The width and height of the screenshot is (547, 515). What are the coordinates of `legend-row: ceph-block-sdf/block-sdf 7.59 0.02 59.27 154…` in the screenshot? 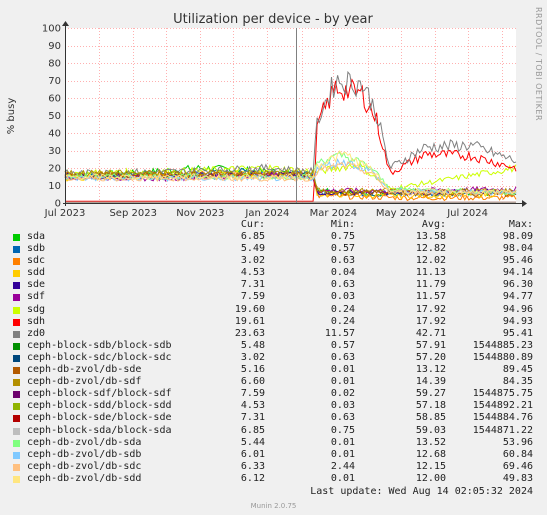 It's located at (273, 394).